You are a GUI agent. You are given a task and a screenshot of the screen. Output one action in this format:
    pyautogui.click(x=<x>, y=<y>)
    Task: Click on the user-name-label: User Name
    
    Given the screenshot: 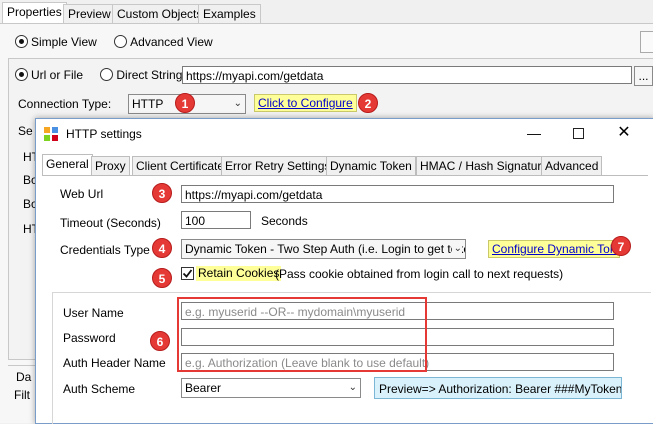 What is the action you would take?
    pyautogui.click(x=93, y=313)
    